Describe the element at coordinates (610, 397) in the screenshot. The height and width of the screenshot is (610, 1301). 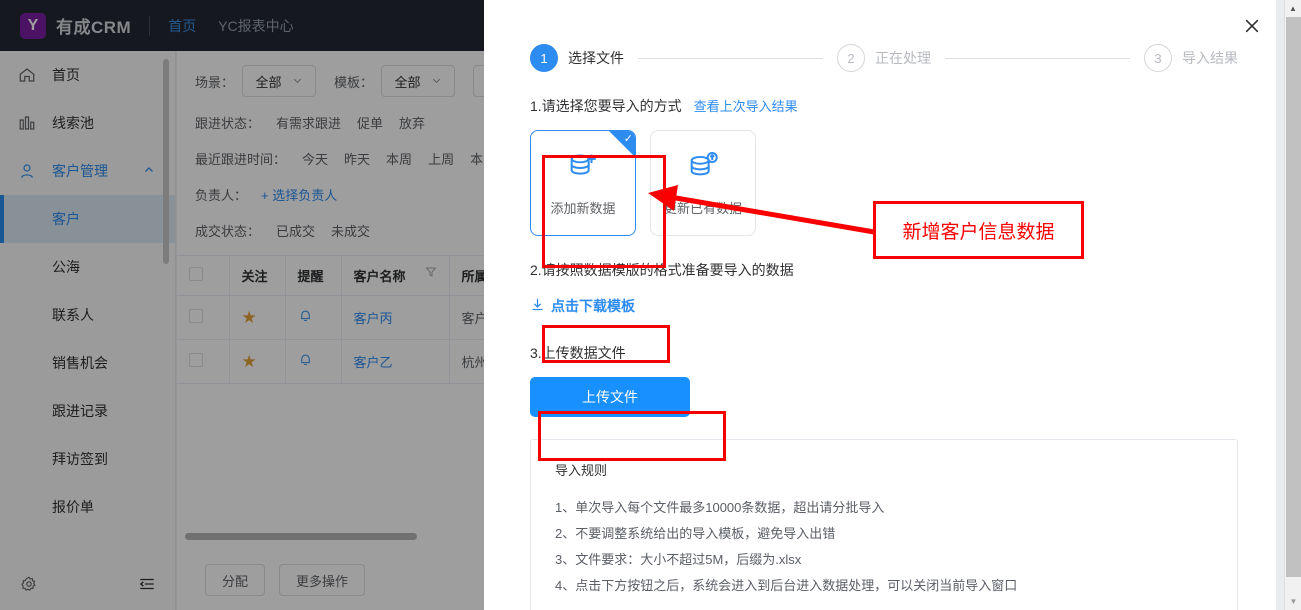
I see `upload-file-button: 上传文件` at that location.